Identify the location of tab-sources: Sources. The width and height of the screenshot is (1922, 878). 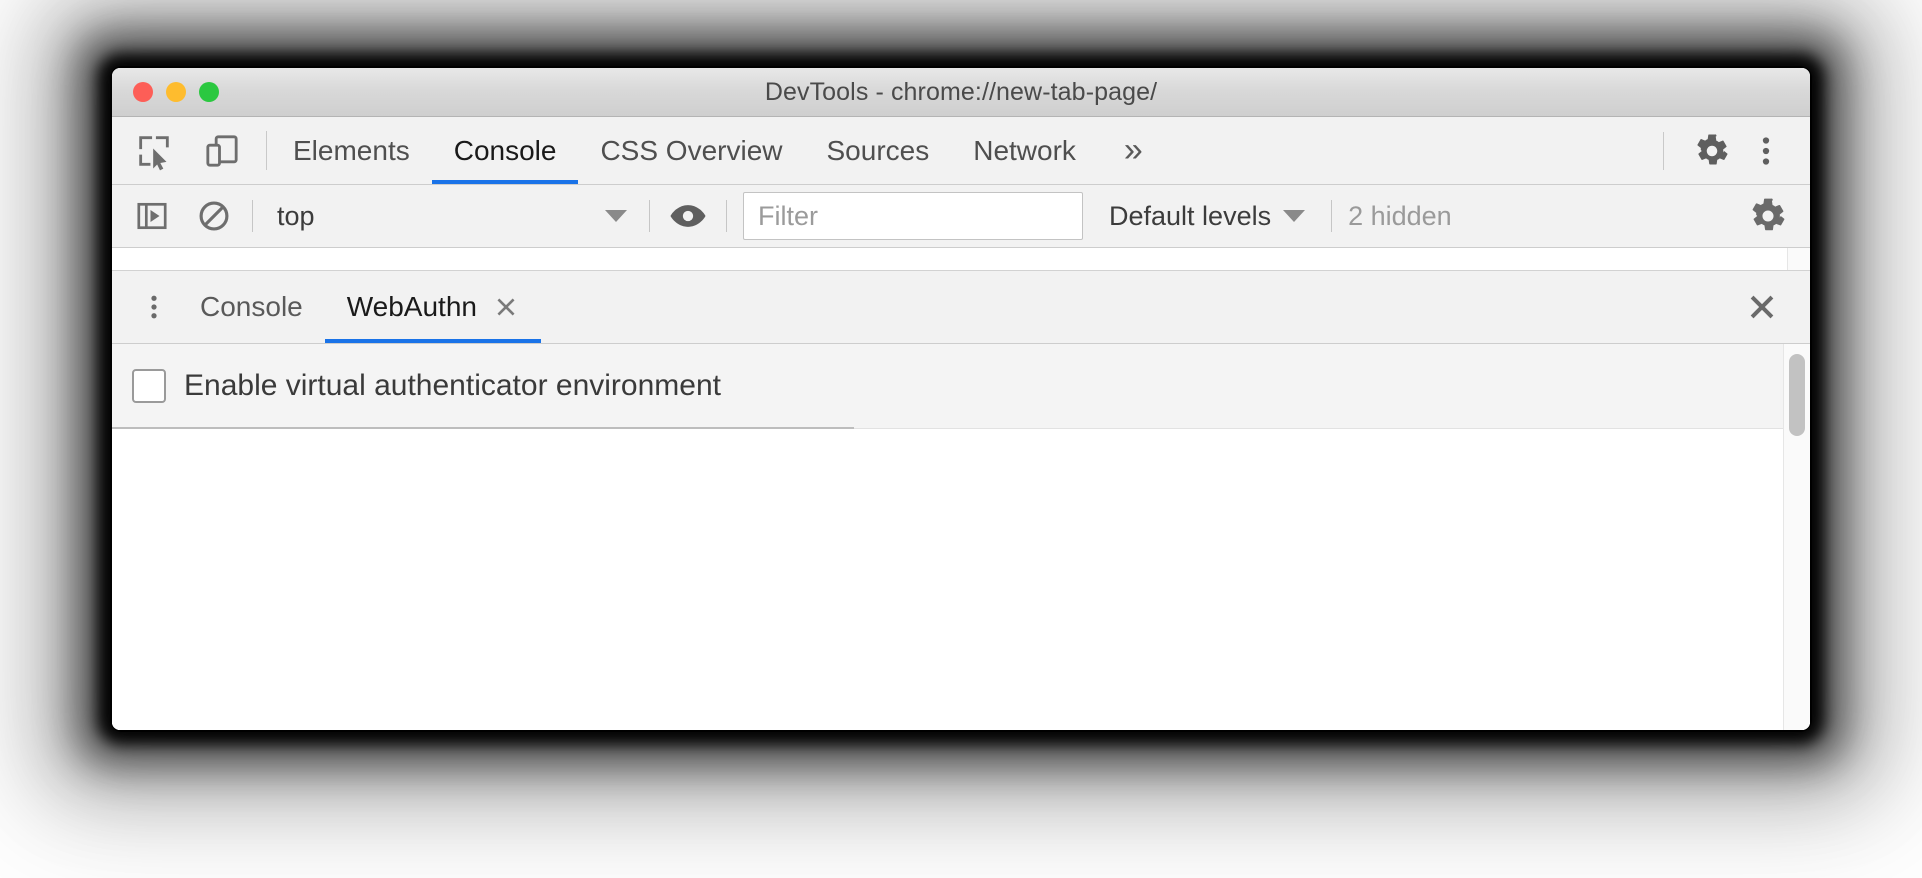
(878, 150).